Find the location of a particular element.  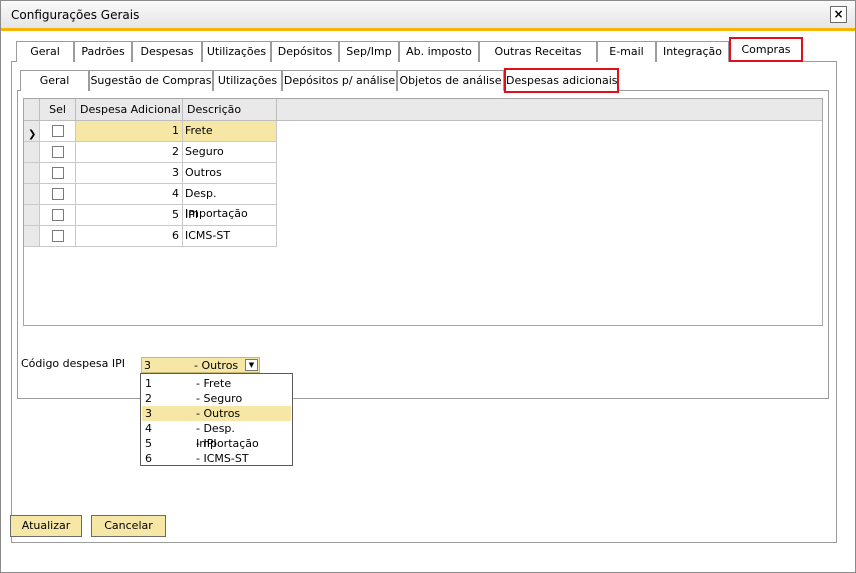

tab-despesas: Despesas is located at coordinates (167, 51).